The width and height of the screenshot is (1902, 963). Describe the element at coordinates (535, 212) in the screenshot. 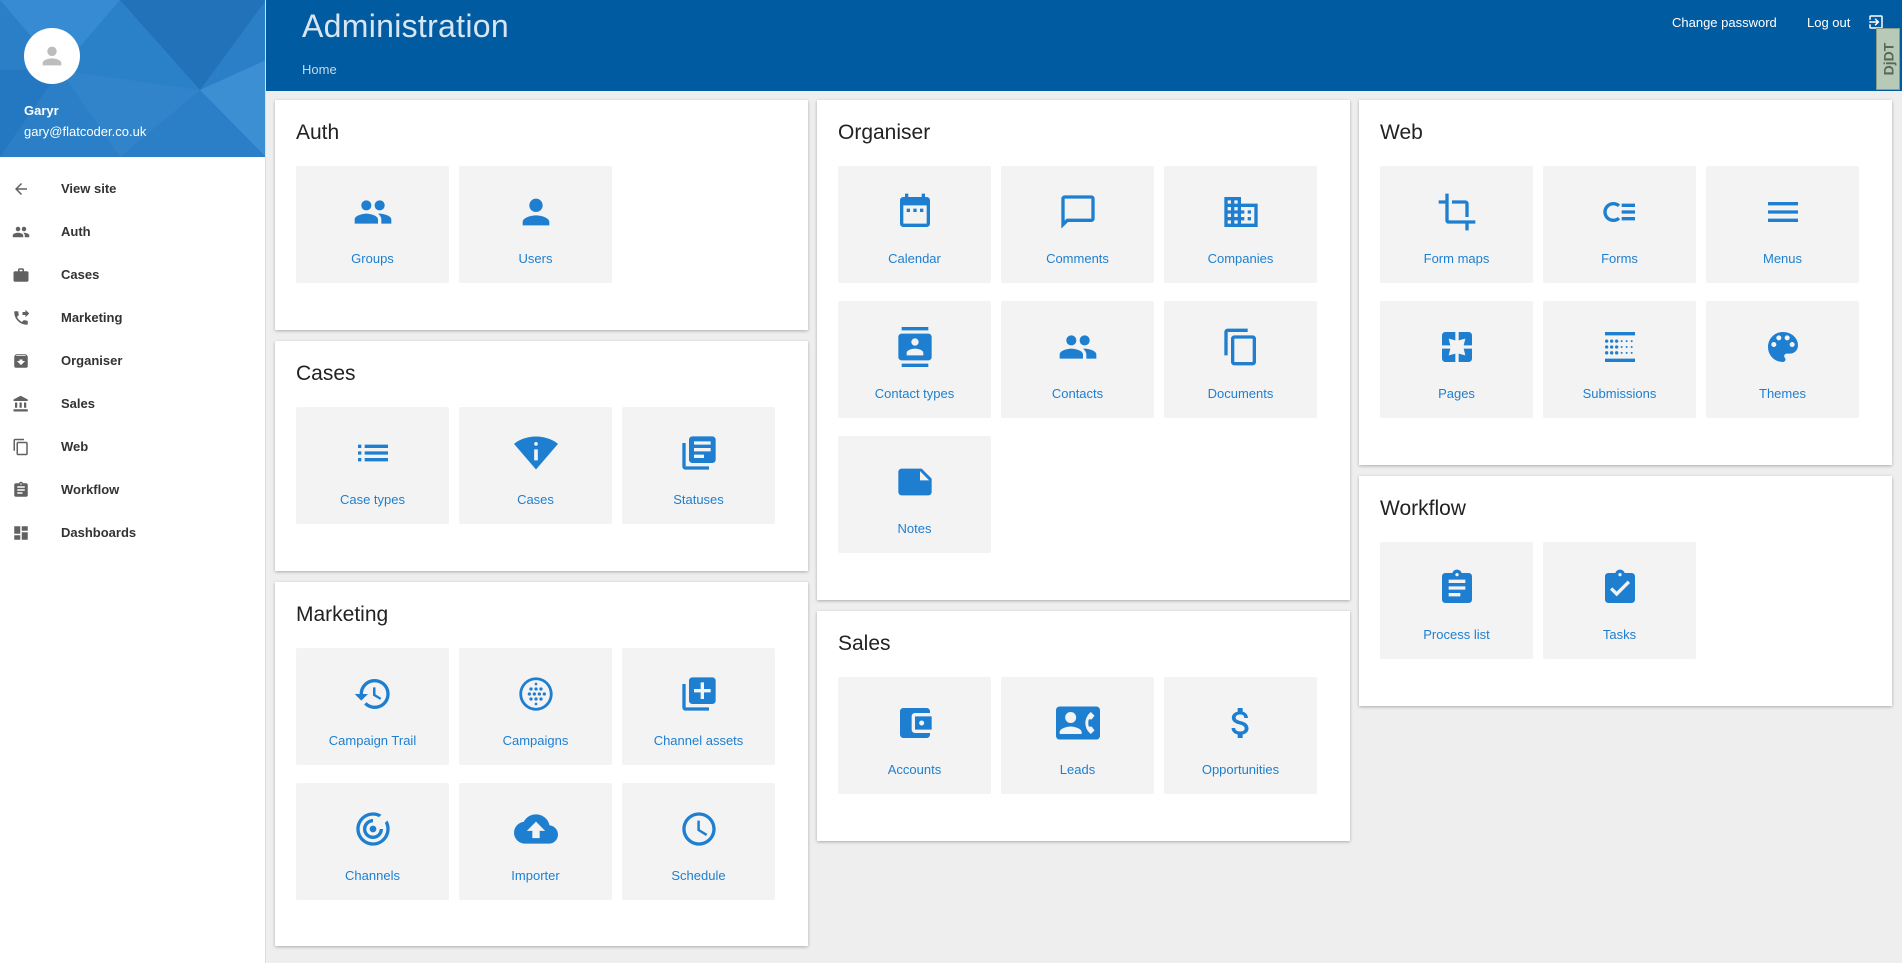

I see `user-icon` at that location.